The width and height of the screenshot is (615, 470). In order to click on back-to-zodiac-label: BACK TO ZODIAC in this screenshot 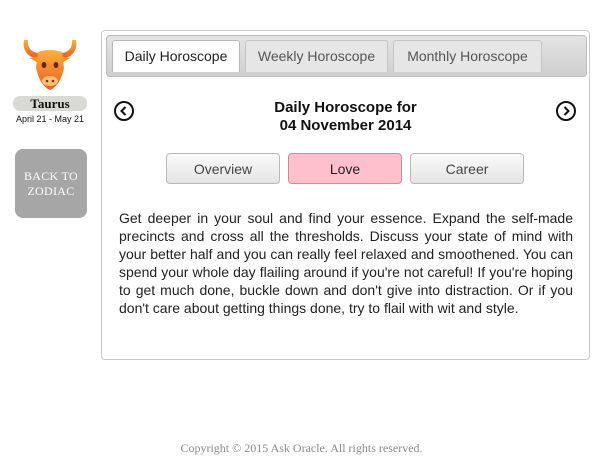, I will do `click(50, 183)`.